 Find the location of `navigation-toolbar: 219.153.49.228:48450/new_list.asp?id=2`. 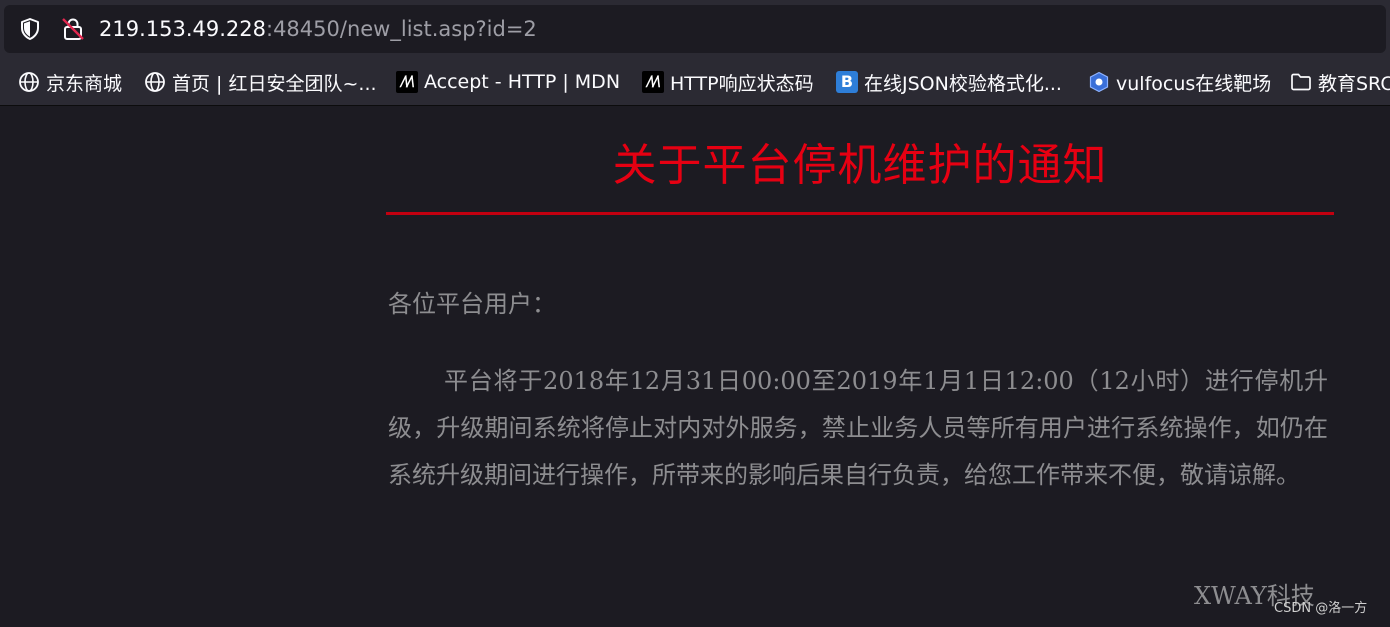

navigation-toolbar: 219.153.49.228:48450/new_list.asp?id=2 is located at coordinates (695, 29).